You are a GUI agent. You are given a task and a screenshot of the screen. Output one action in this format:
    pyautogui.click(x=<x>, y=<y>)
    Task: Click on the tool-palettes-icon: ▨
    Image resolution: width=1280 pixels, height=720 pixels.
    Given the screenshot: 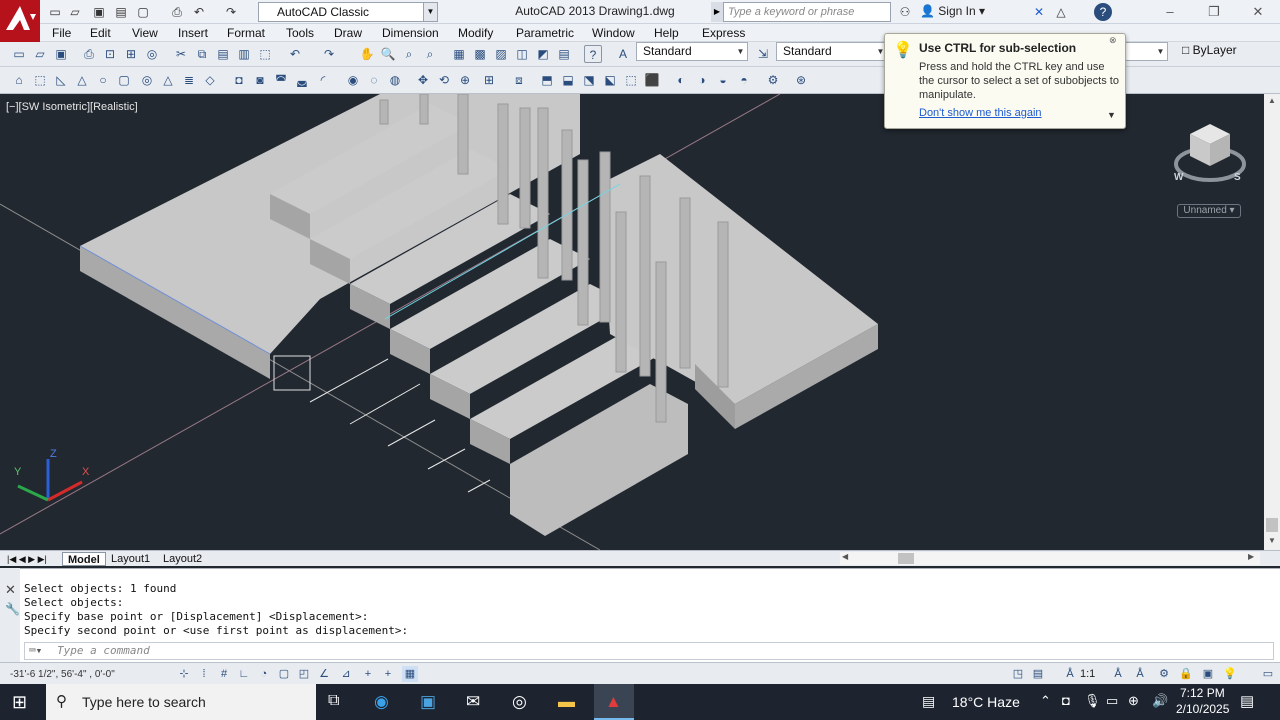 What is the action you would take?
    pyautogui.click(x=501, y=54)
    